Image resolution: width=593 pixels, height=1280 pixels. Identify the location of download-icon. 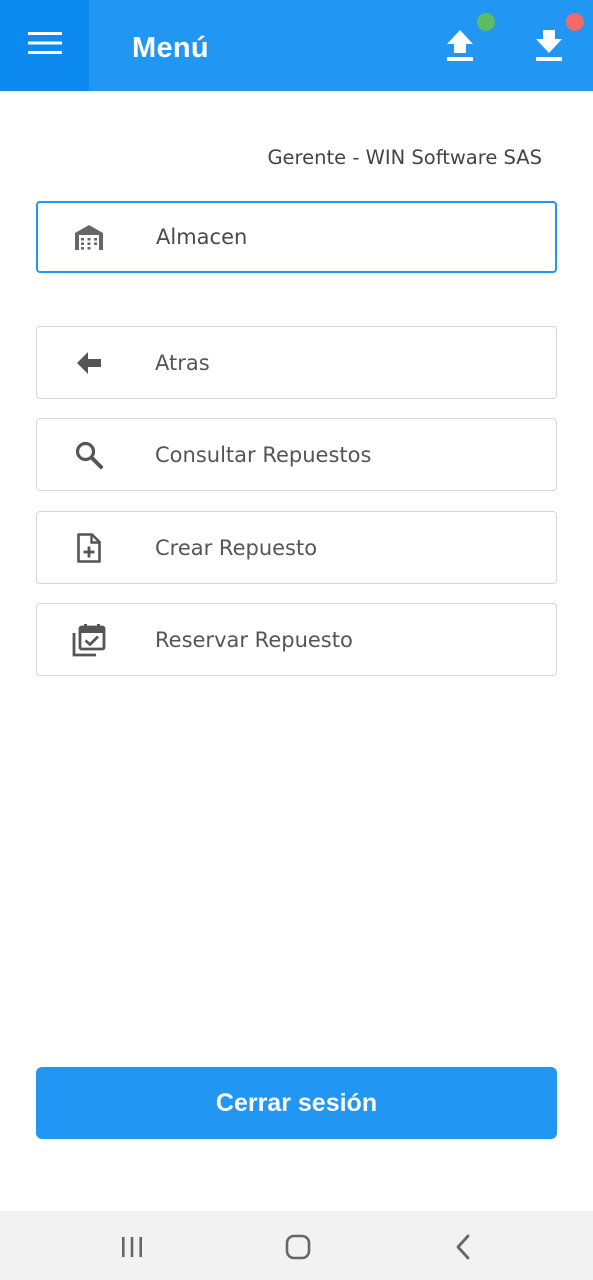
(549, 45).